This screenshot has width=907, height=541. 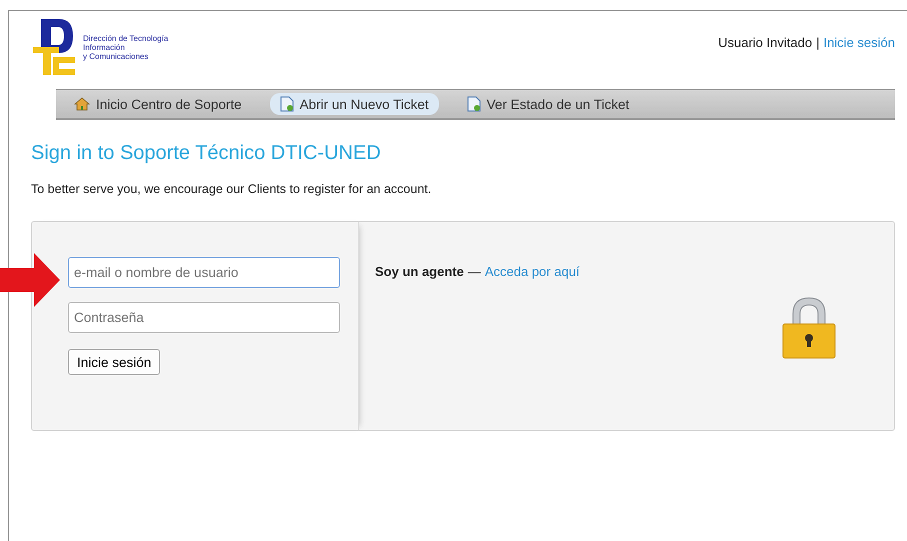 What do you see at coordinates (204, 272) in the screenshot?
I see `input-field: e-mail o nombre de usuario` at bounding box center [204, 272].